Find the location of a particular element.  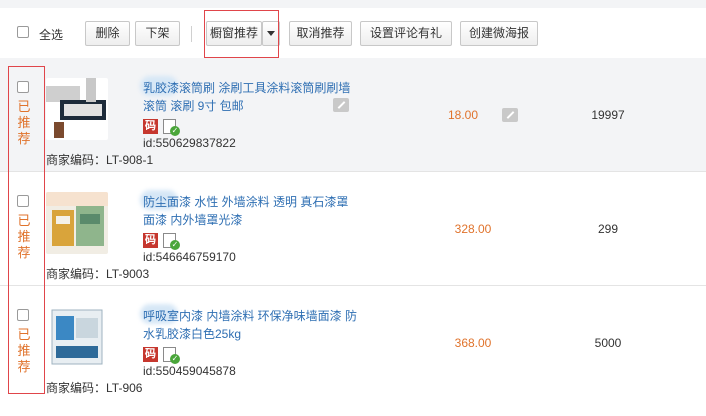

toolbar-divider is located at coordinates (191, 34).